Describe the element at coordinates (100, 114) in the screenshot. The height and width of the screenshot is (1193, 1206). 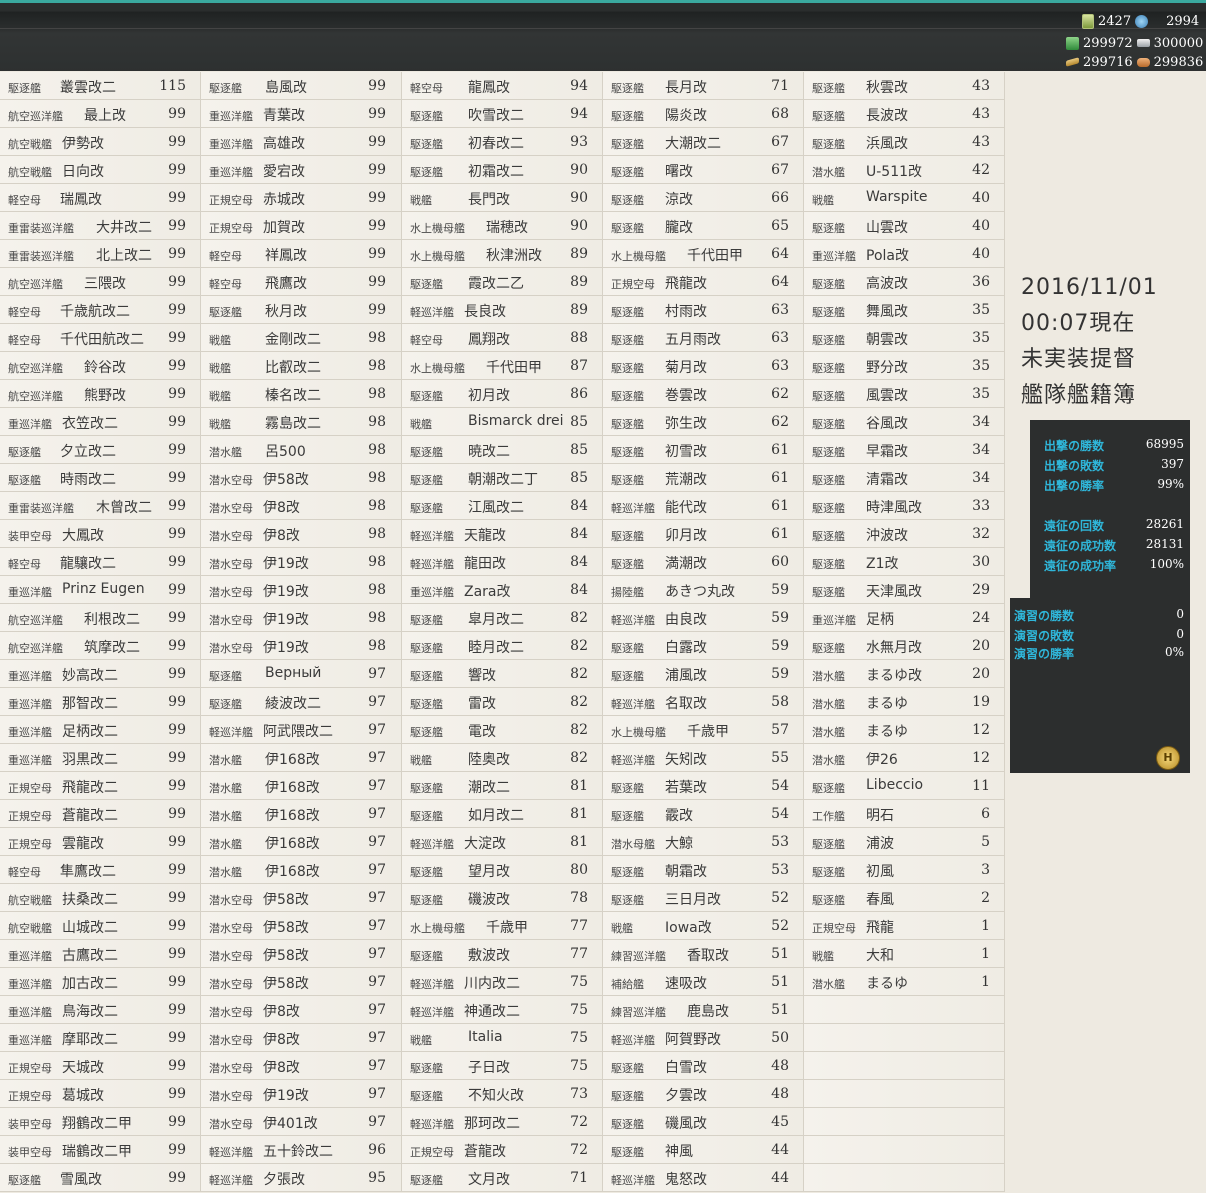
I see `ship-row: 航空巡洋艦 最上改 99` at that location.